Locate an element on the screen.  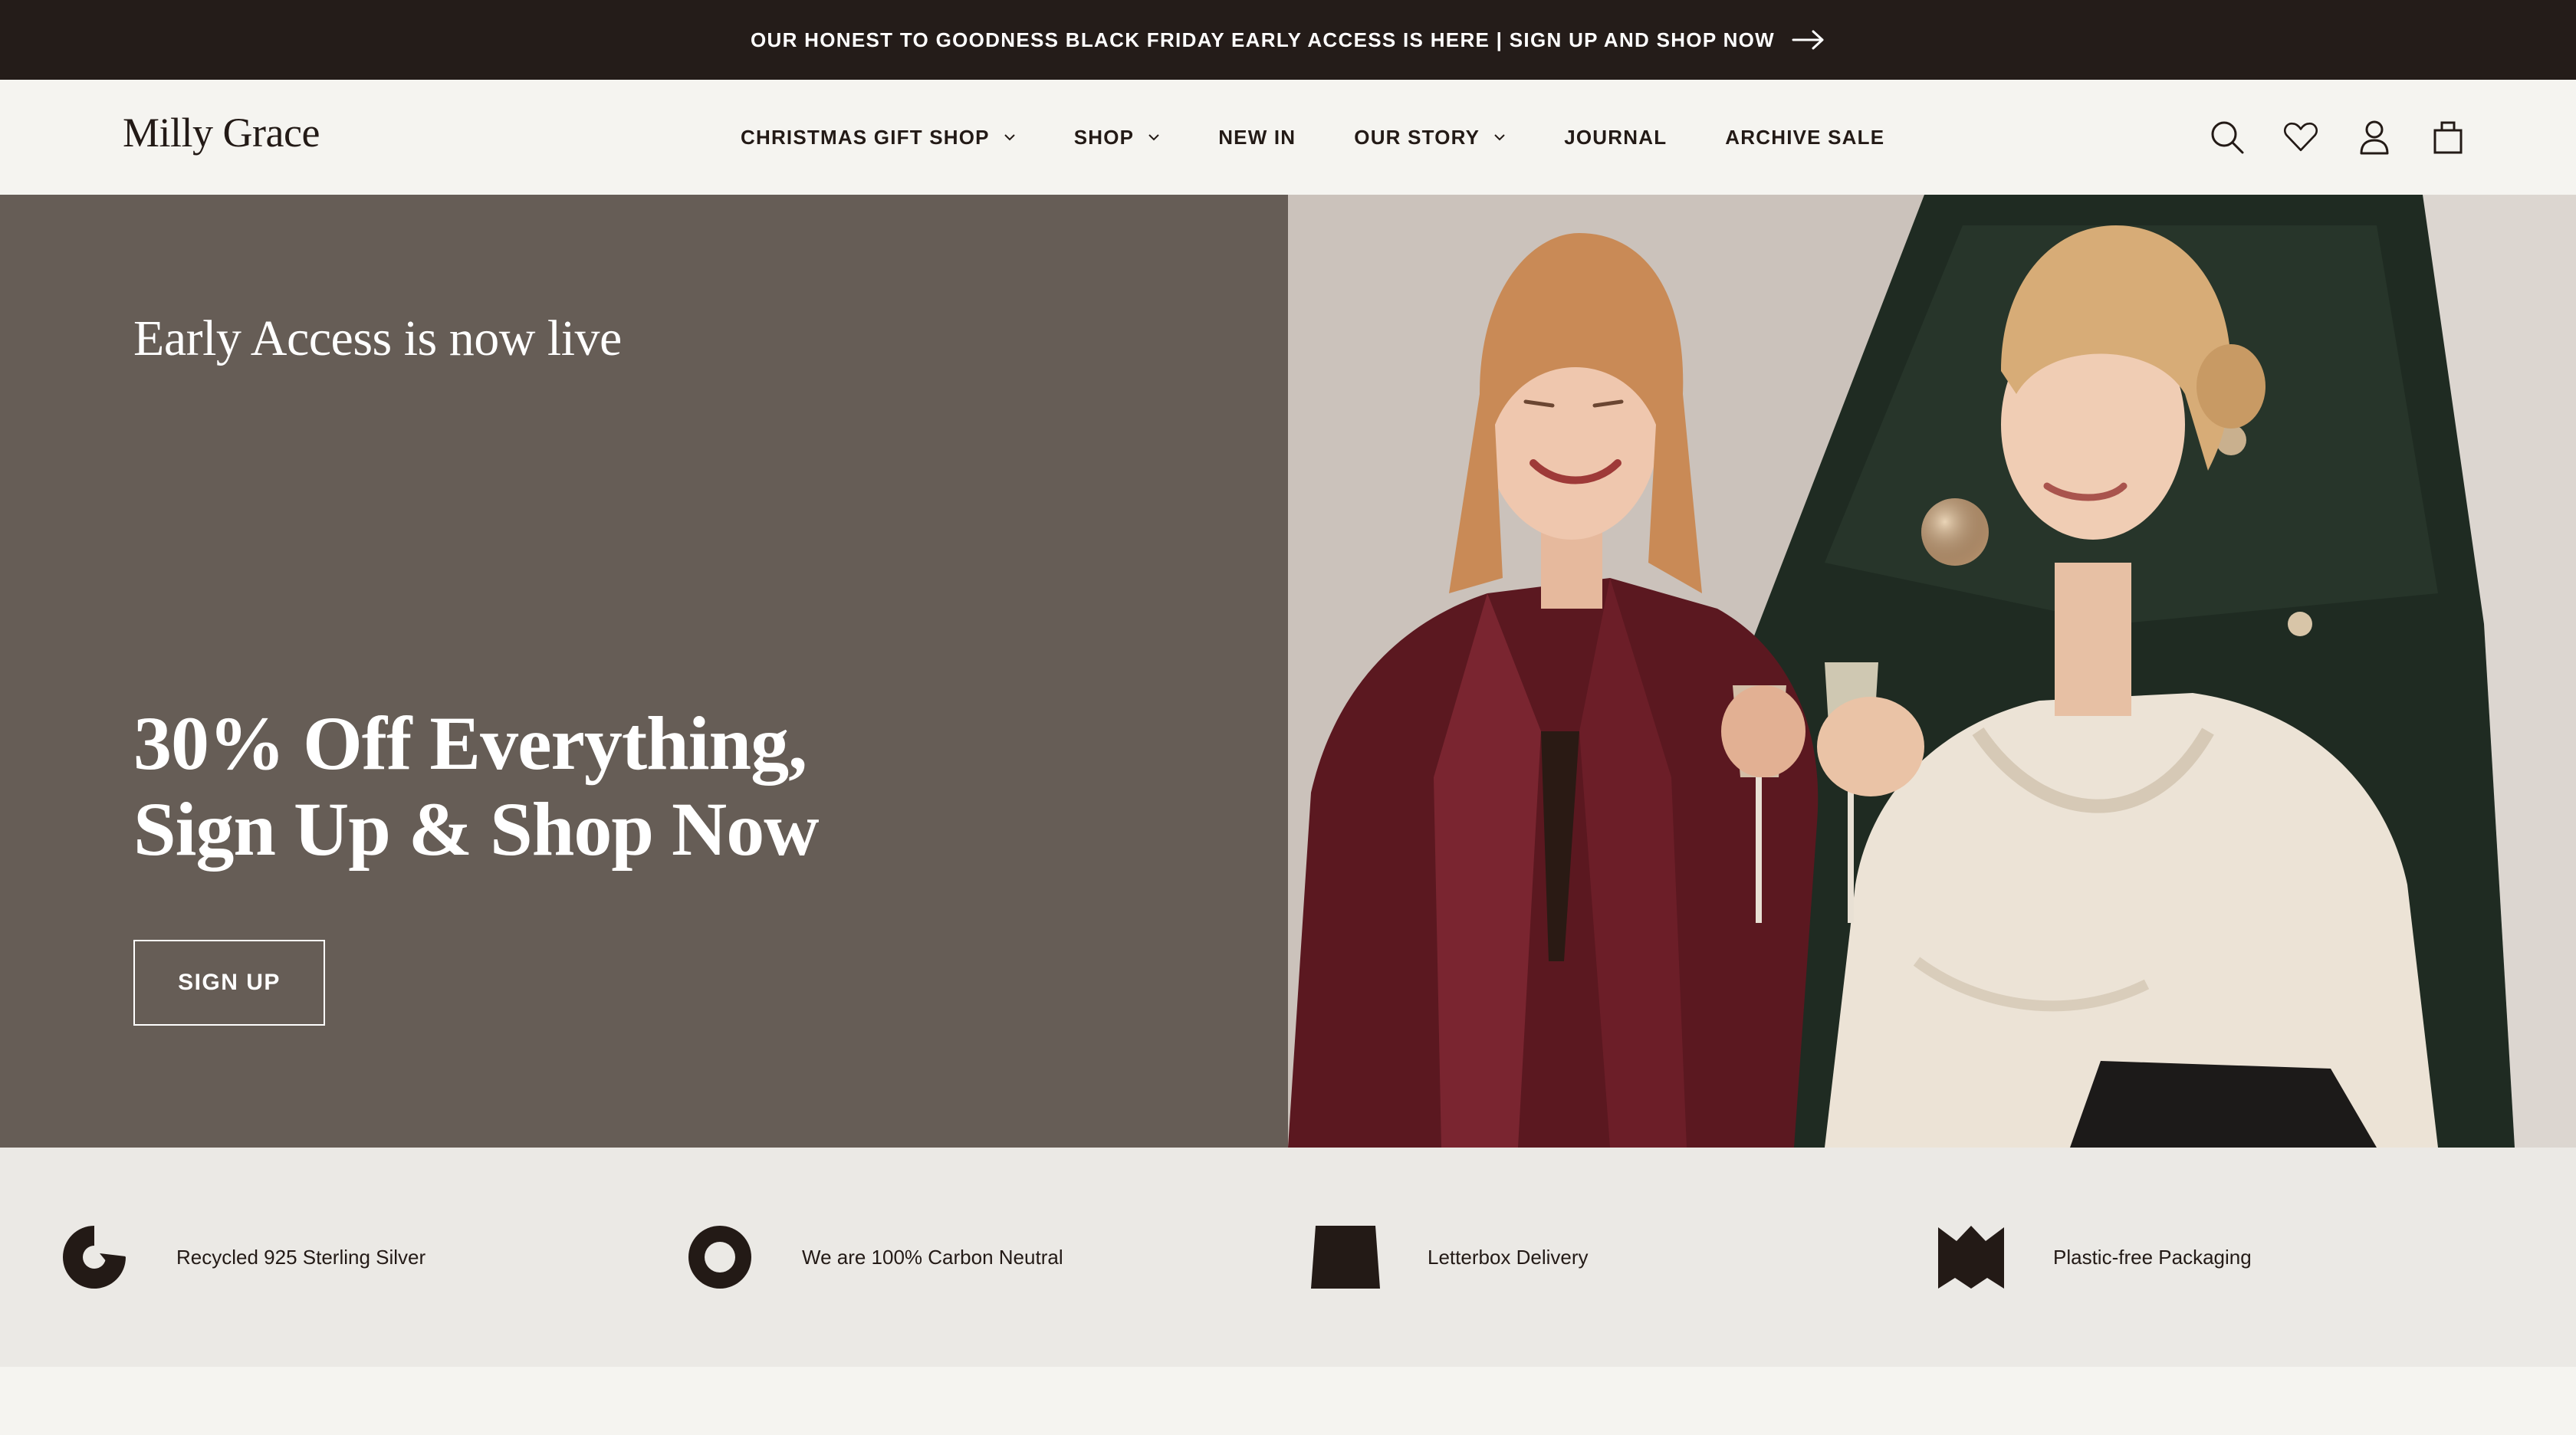
nav-label: ARCHIVE SALE is located at coordinates (1805, 137).